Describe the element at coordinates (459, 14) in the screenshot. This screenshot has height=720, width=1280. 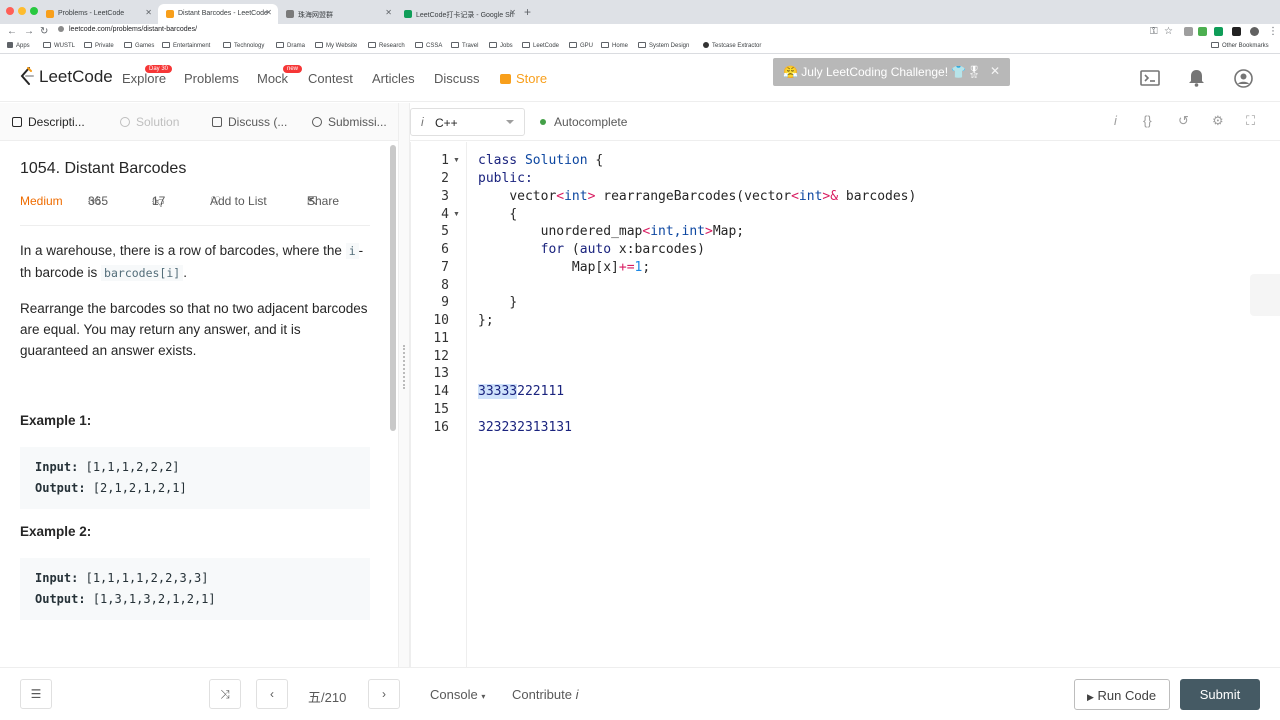
I see `browser-tab-spreadsheet: LeetCode打卡记录 - Google Sh ✕` at that location.